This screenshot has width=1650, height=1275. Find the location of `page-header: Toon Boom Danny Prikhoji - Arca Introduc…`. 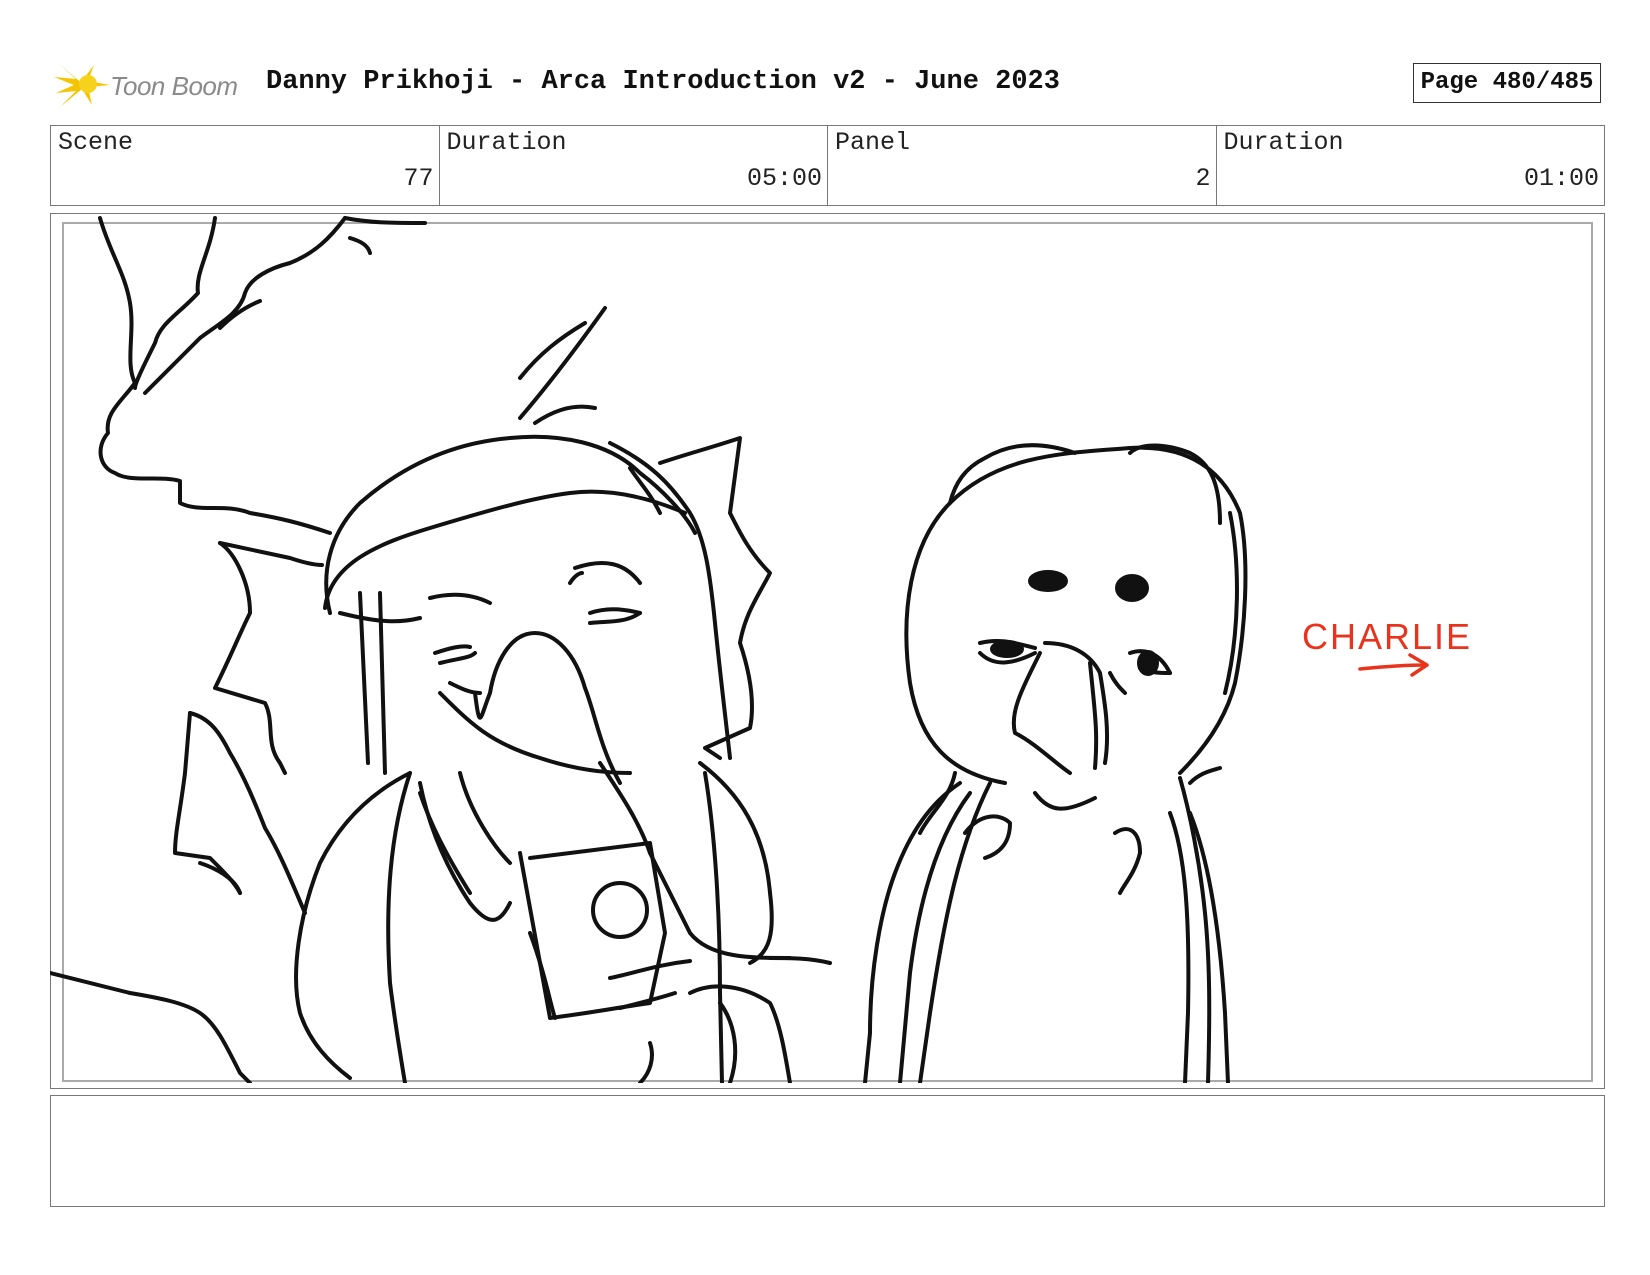

page-header: Toon Boom Danny Prikhoji - Arca Introduc… is located at coordinates (827, 85).